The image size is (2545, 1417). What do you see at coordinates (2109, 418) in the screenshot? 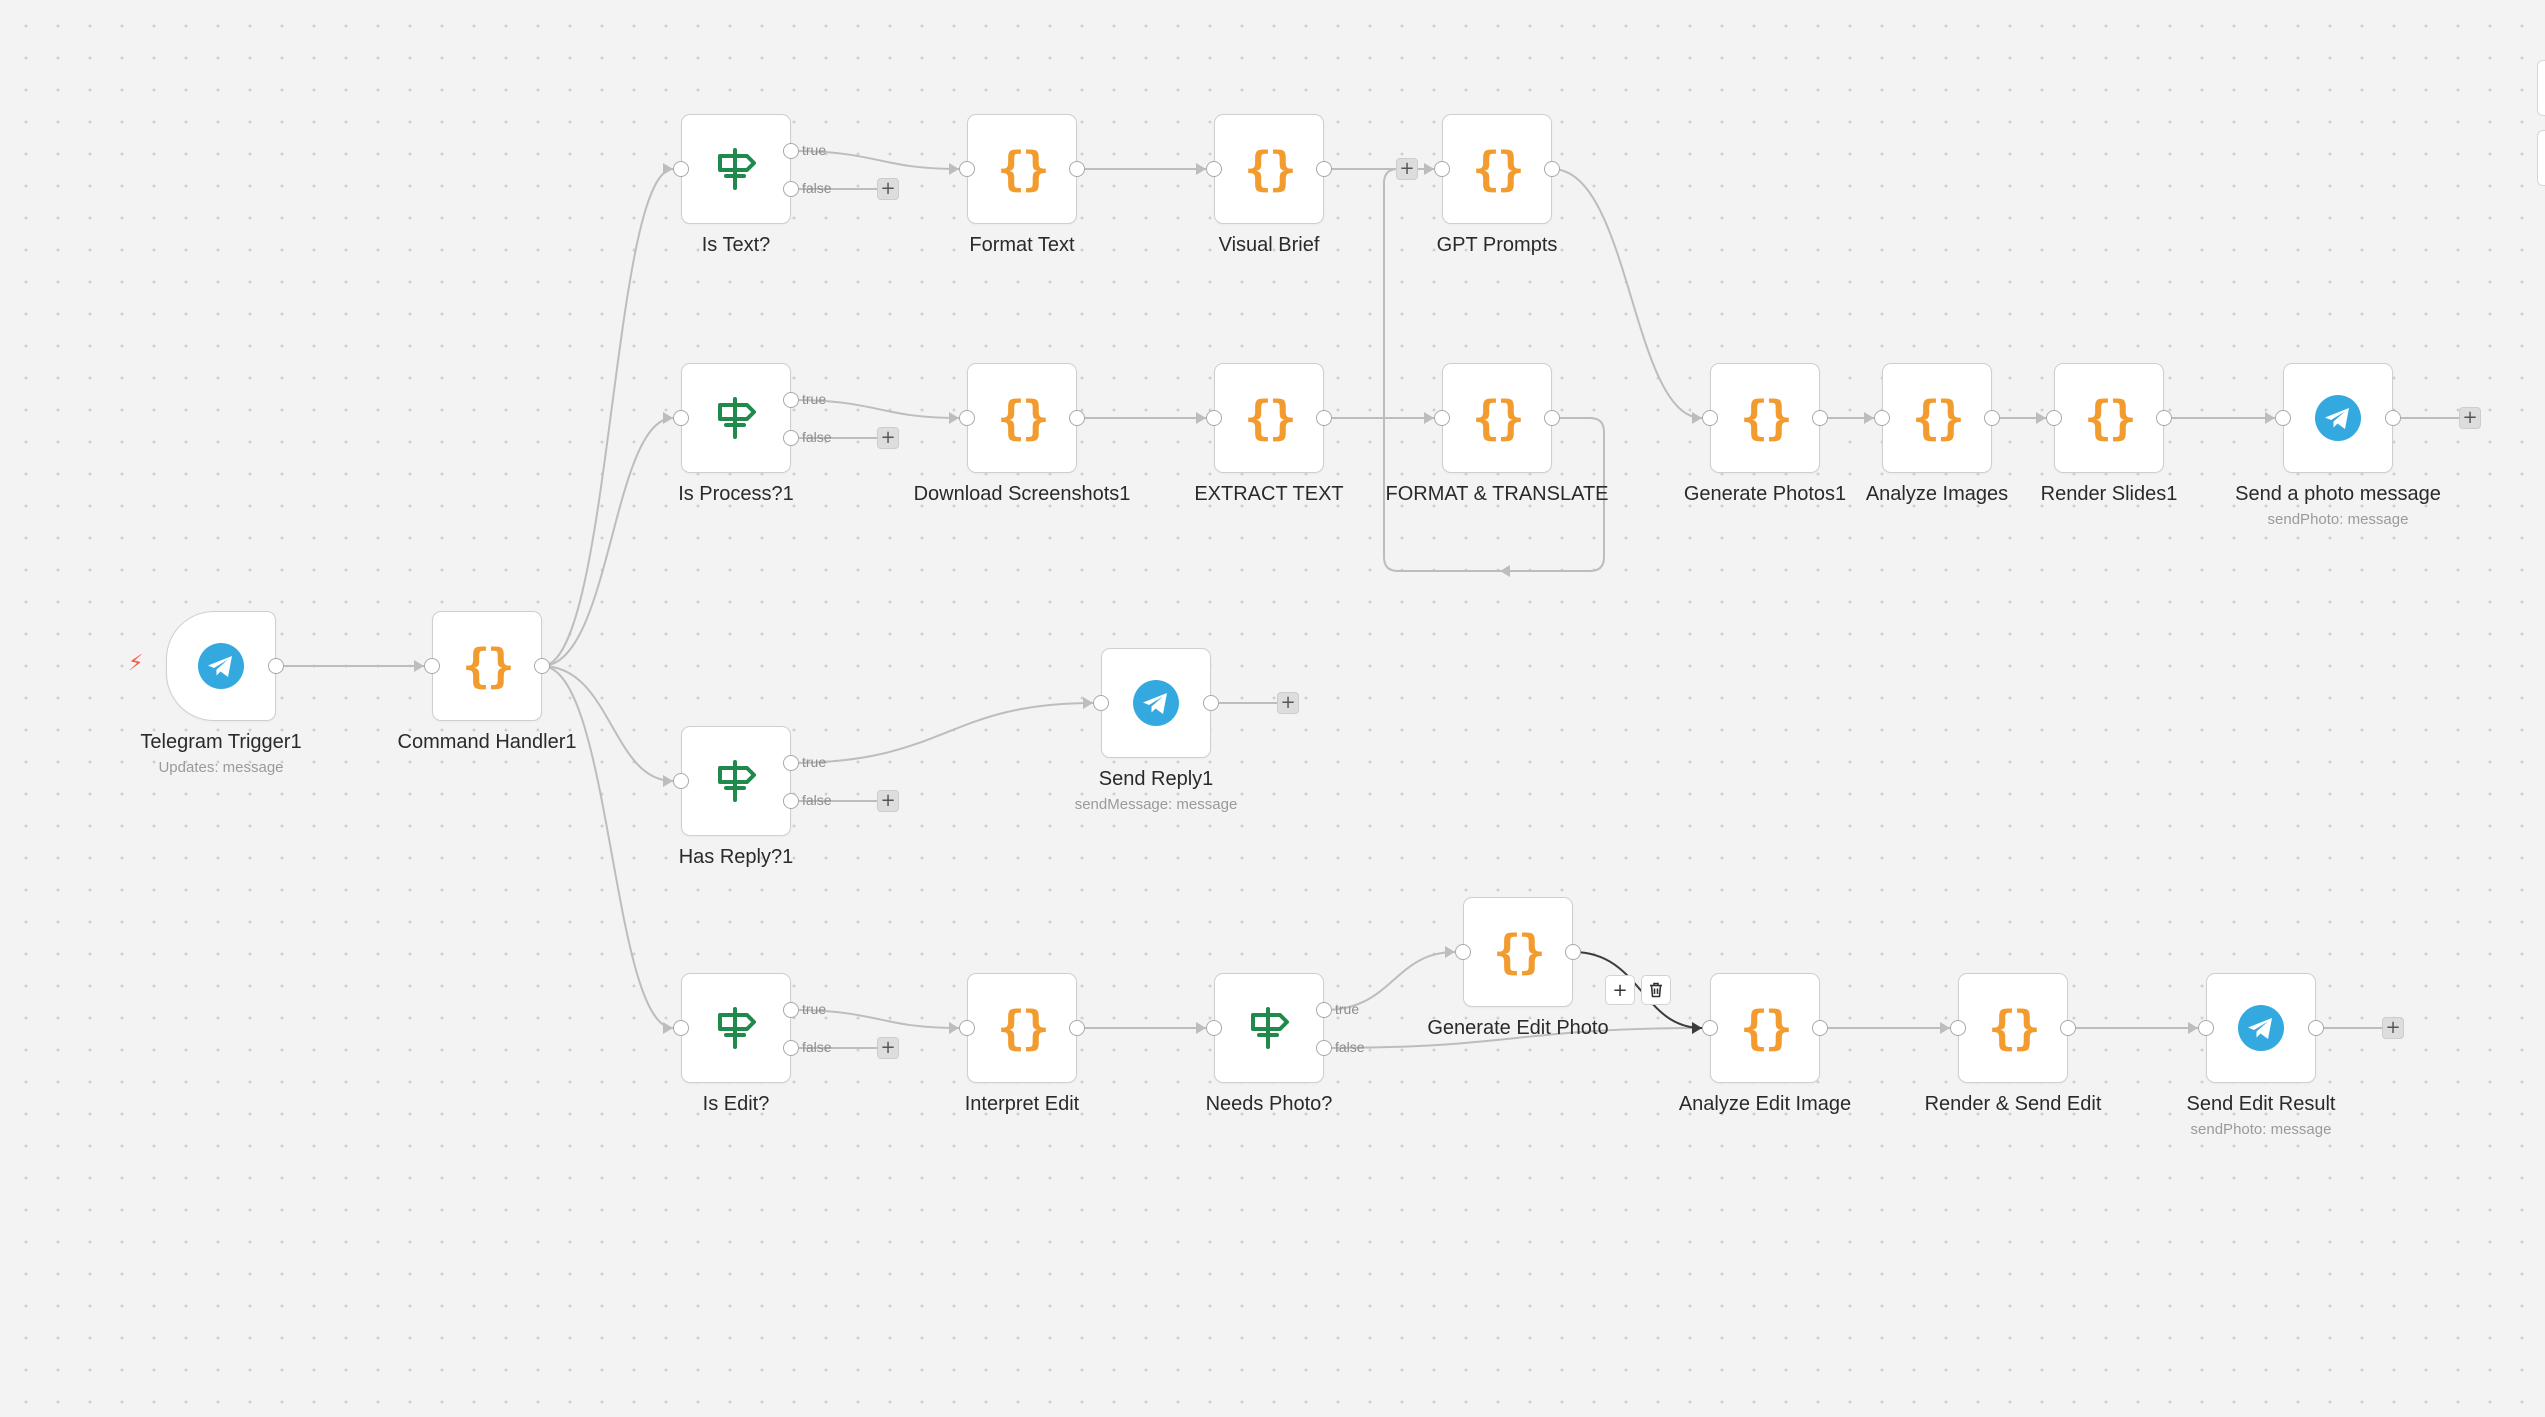
I see `render-slides-node: {}` at bounding box center [2109, 418].